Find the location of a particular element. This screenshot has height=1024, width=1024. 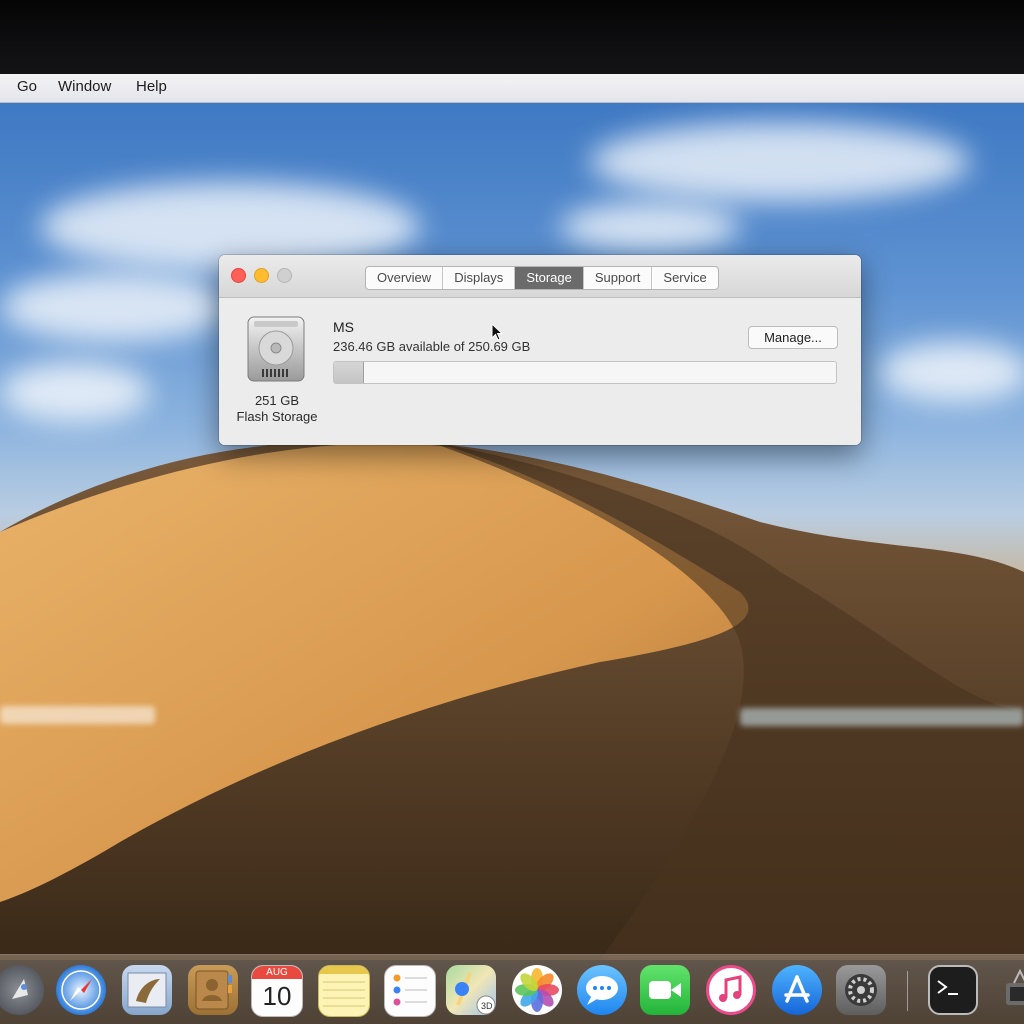

monitor-bezel is located at coordinates (512, 37).